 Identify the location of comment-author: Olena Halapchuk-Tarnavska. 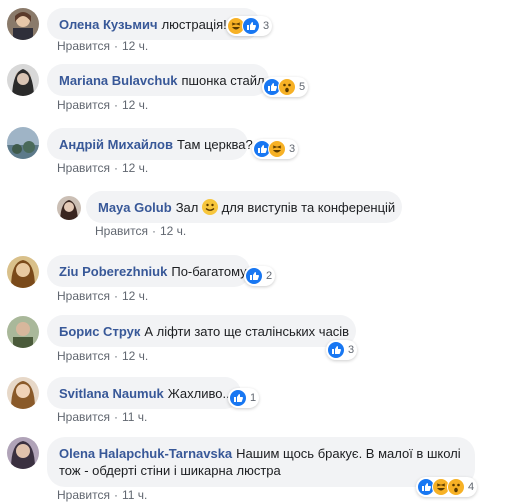
(145, 453).